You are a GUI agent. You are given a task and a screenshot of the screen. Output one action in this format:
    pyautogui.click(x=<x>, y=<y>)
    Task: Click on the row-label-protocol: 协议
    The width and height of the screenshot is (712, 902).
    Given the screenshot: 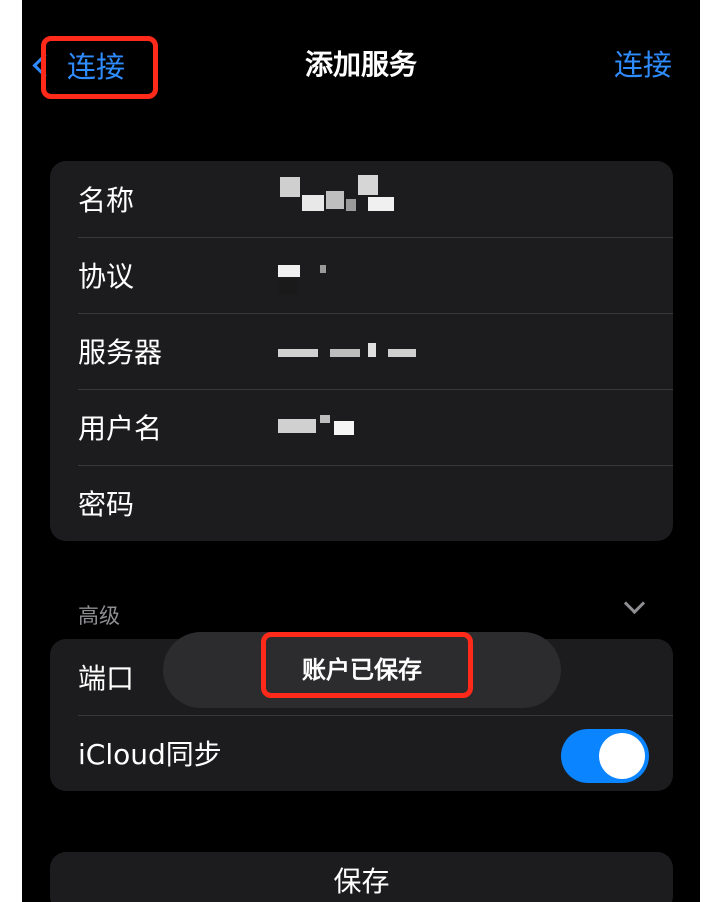 What is the action you would take?
    pyautogui.click(x=106, y=276)
    